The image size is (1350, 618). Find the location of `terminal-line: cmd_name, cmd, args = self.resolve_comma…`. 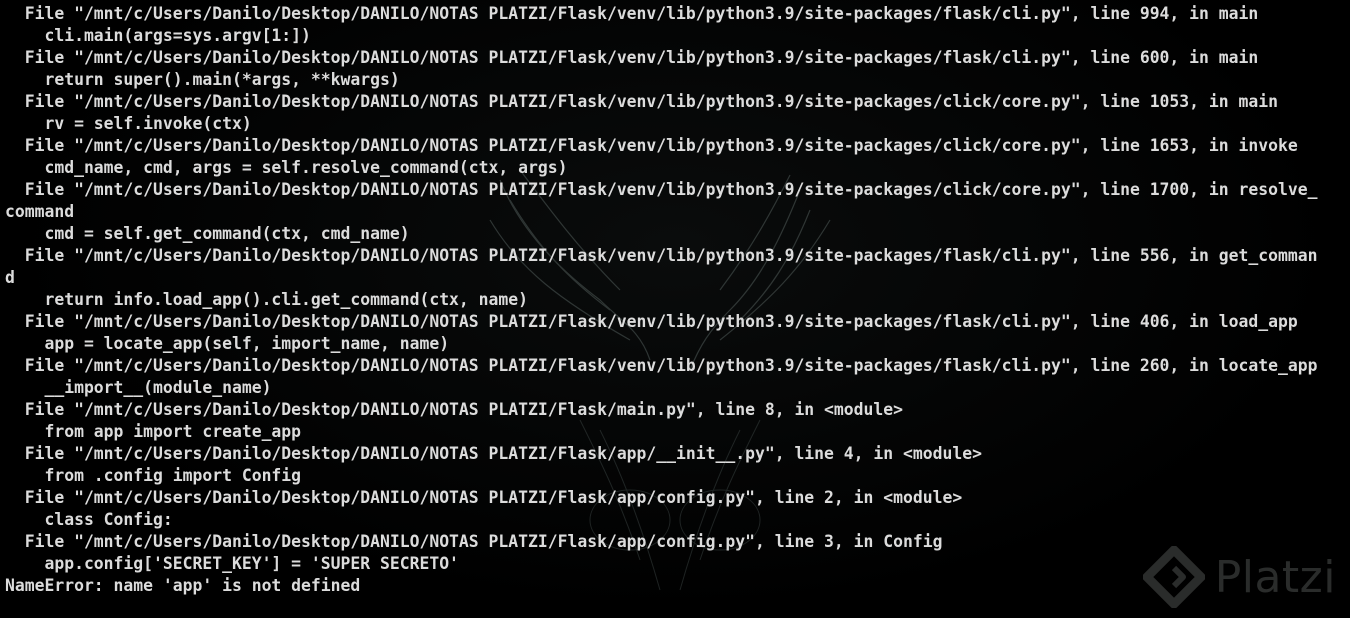

terminal-line: cmd_name, cmd, args = self.resolve_comma… is located at coordinates (286, 167).